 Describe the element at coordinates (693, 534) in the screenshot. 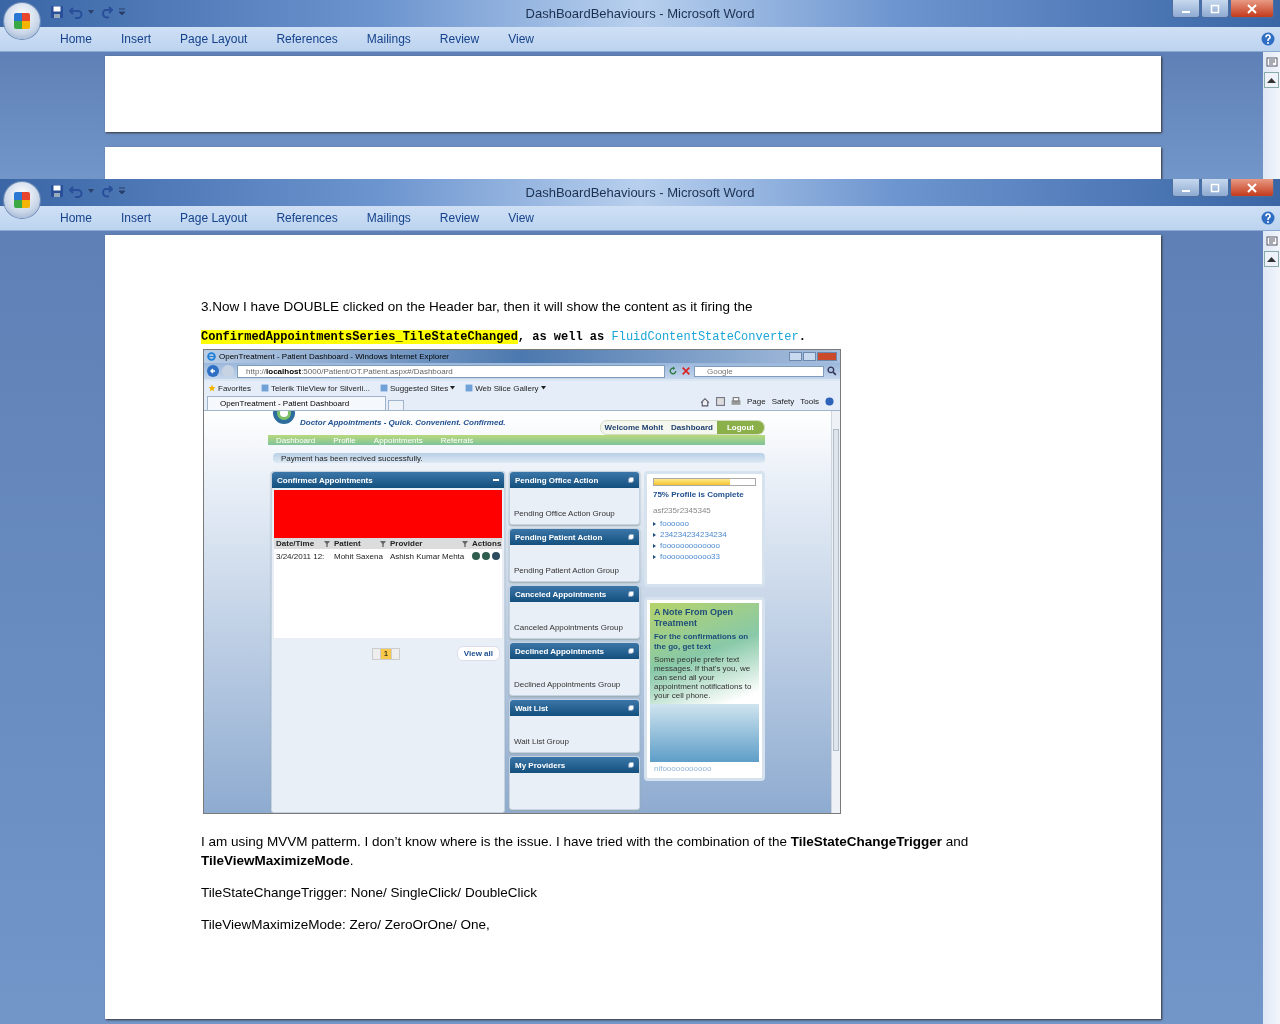

I see `list-link: 234234234234234` at that location.